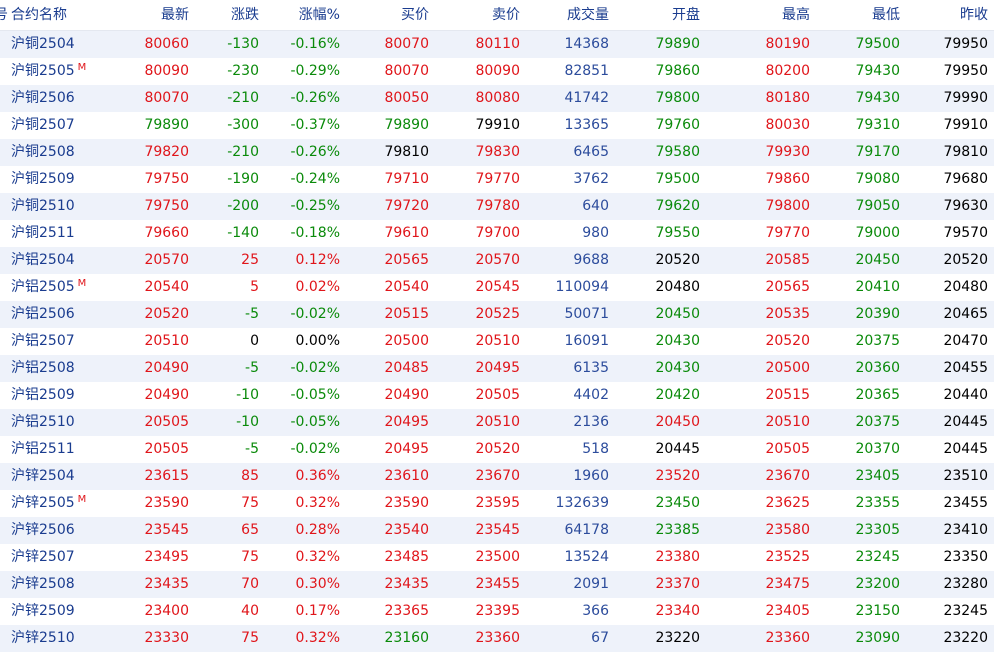 The width and height of the screenshot is (994, 654). What do you see at coordinates (43, 584) in the screenshot?
I see `contract-name-text: 沪锌2508` at bounding box center [43, 584].